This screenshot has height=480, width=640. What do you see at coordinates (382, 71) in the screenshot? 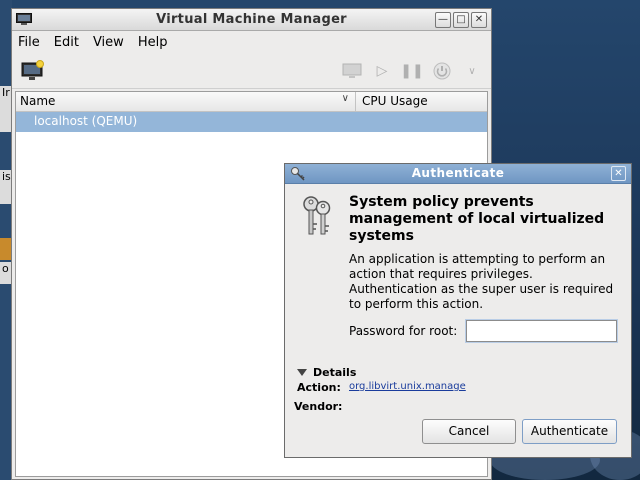
I see `play-icon: ▷` at bounding box center [382, 71].